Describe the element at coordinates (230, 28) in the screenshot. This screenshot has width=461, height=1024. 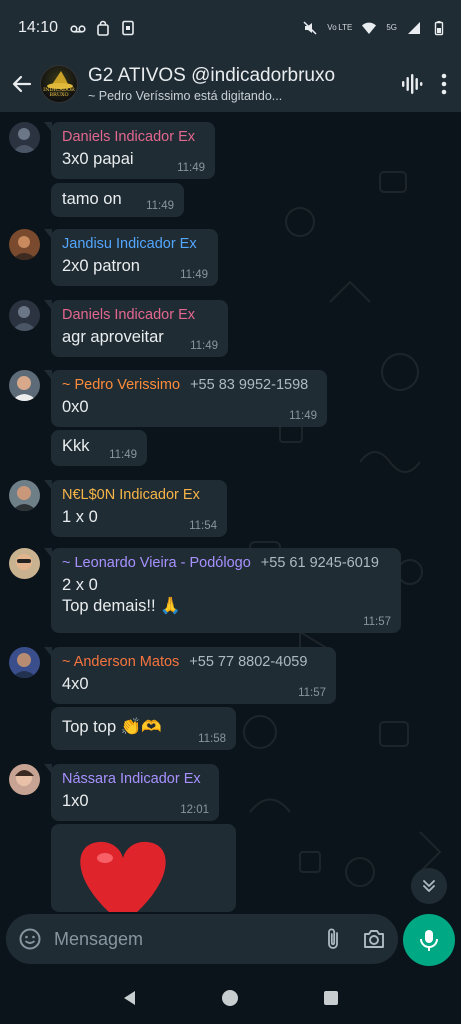
I see `status-bar: 14:10 Vo LTE 5G` at that location.